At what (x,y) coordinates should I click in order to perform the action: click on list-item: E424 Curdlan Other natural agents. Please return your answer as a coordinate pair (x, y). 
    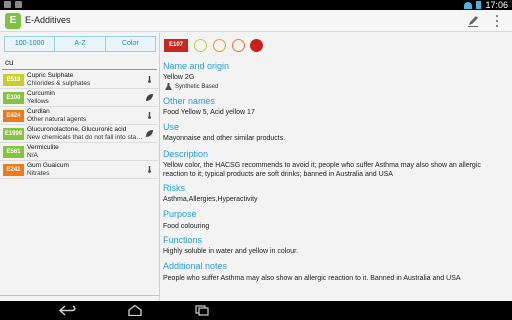
    Looking at the image, I should click on (79, 116).